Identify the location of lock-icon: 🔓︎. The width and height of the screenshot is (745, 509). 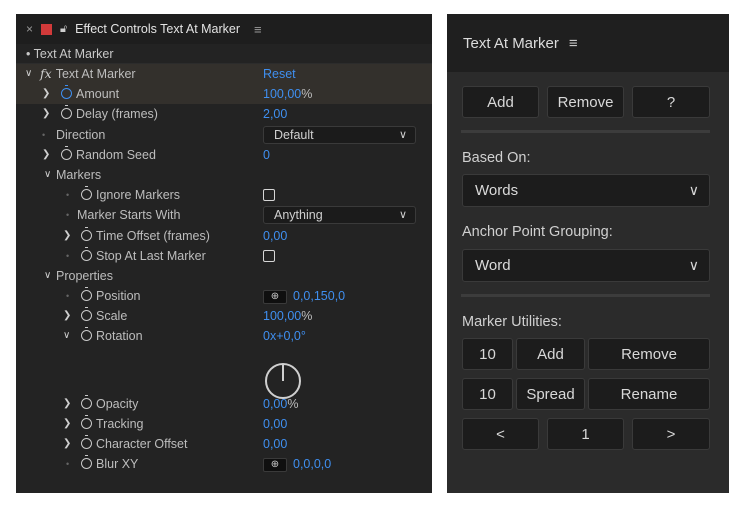
(63, 29).